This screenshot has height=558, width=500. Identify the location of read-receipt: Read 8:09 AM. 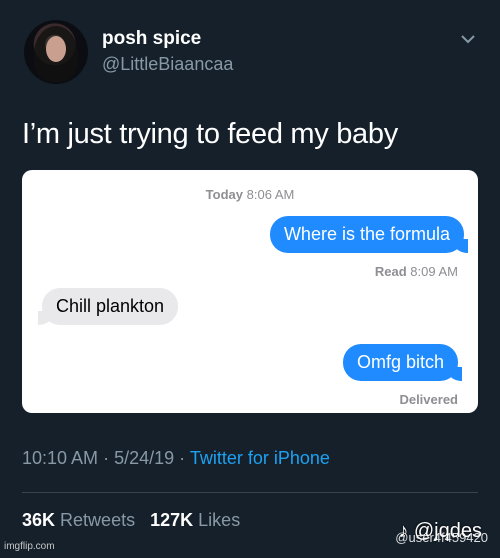
(416, 271).